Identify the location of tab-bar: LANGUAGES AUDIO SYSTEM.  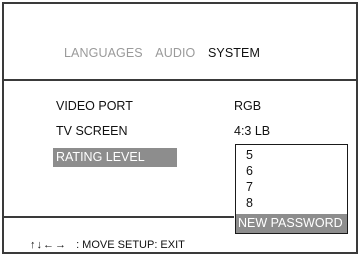
(166, 53).